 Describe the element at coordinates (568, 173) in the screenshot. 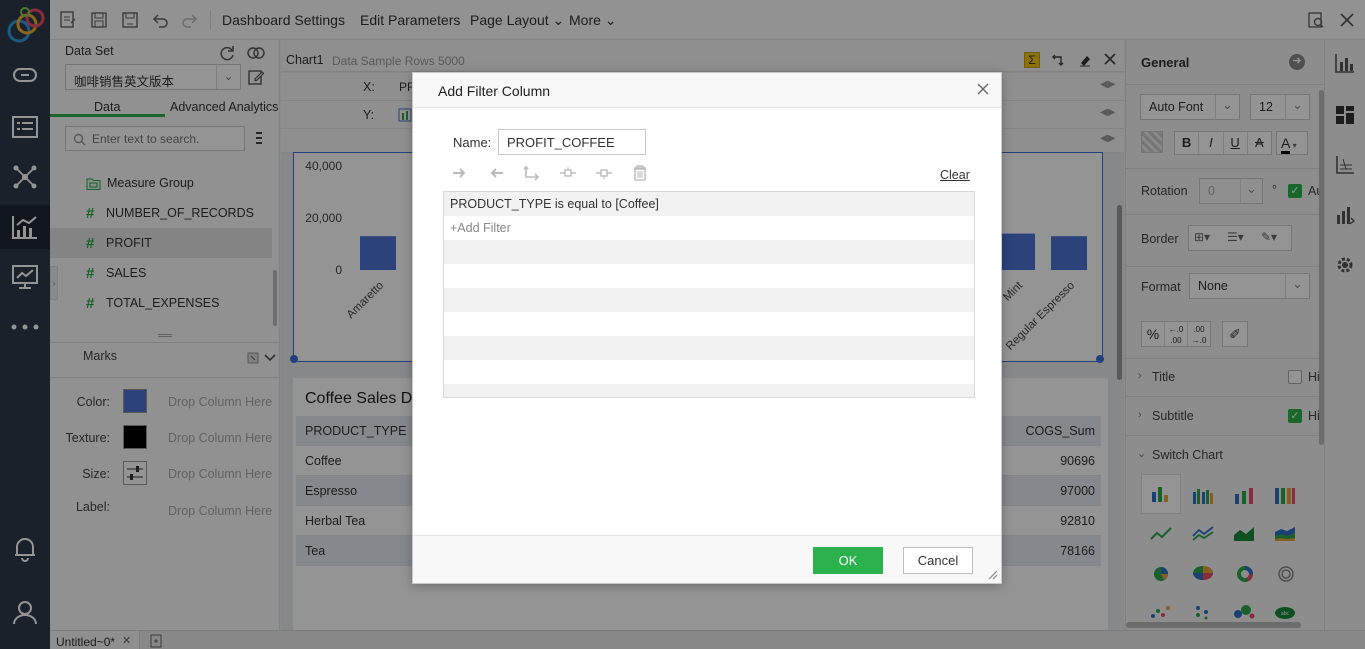

I see `insert-before-icon` at that location.